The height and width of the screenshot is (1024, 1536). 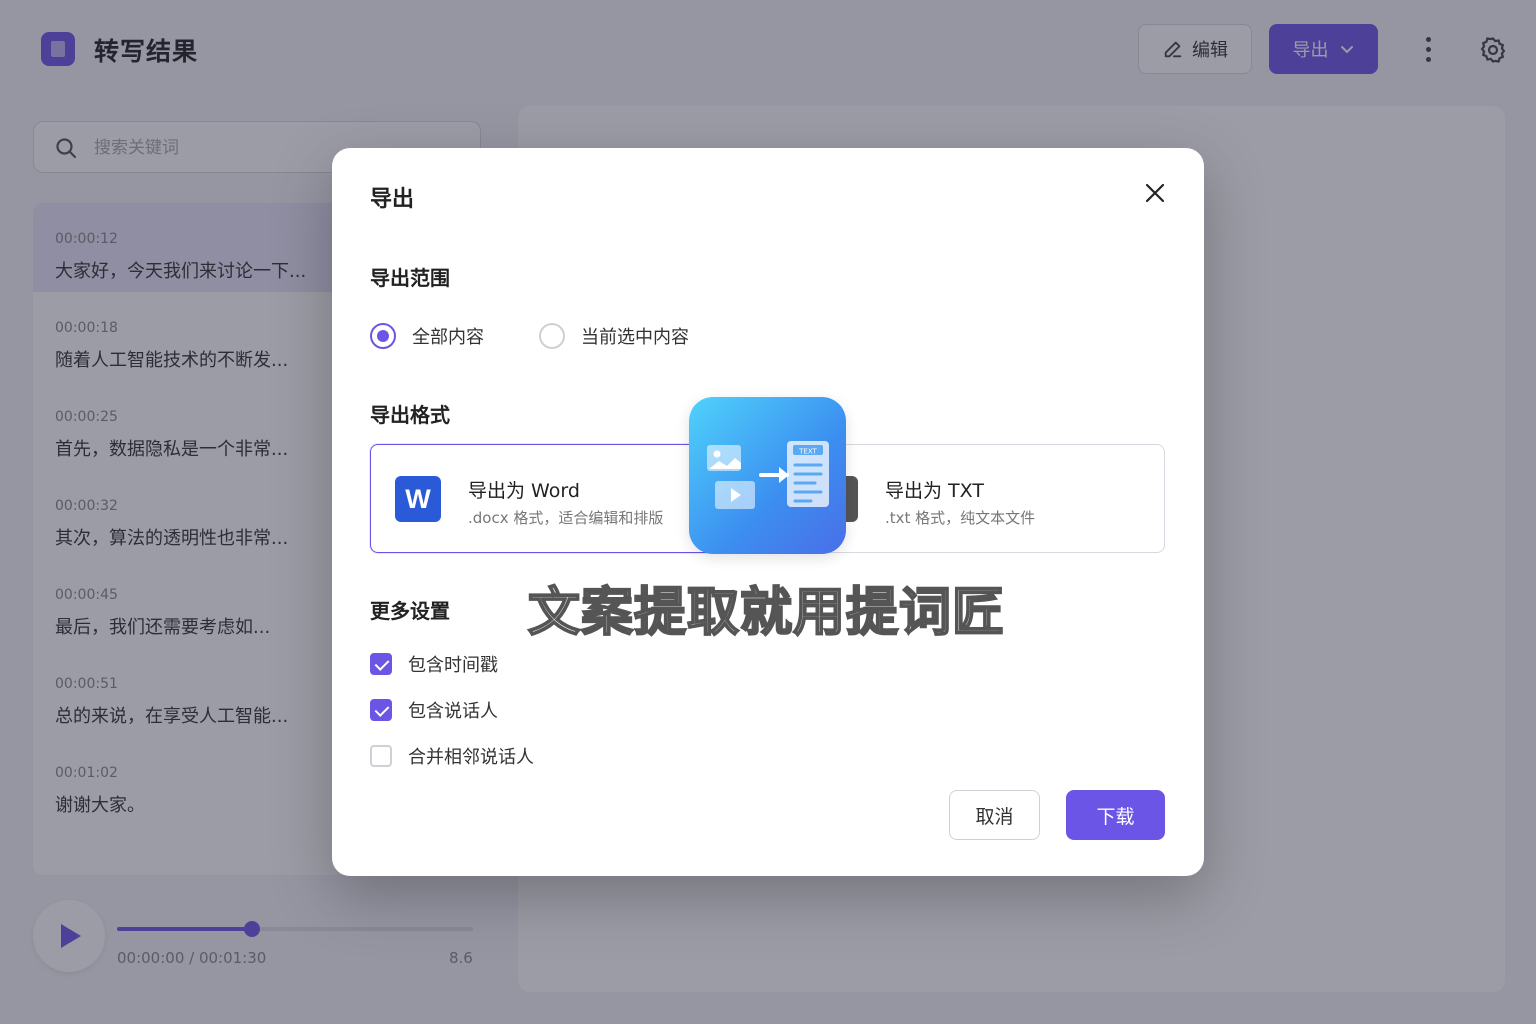 I want to click on format-desc: .docx 格式，适合编辑和排版, so click(x=566, y=518).